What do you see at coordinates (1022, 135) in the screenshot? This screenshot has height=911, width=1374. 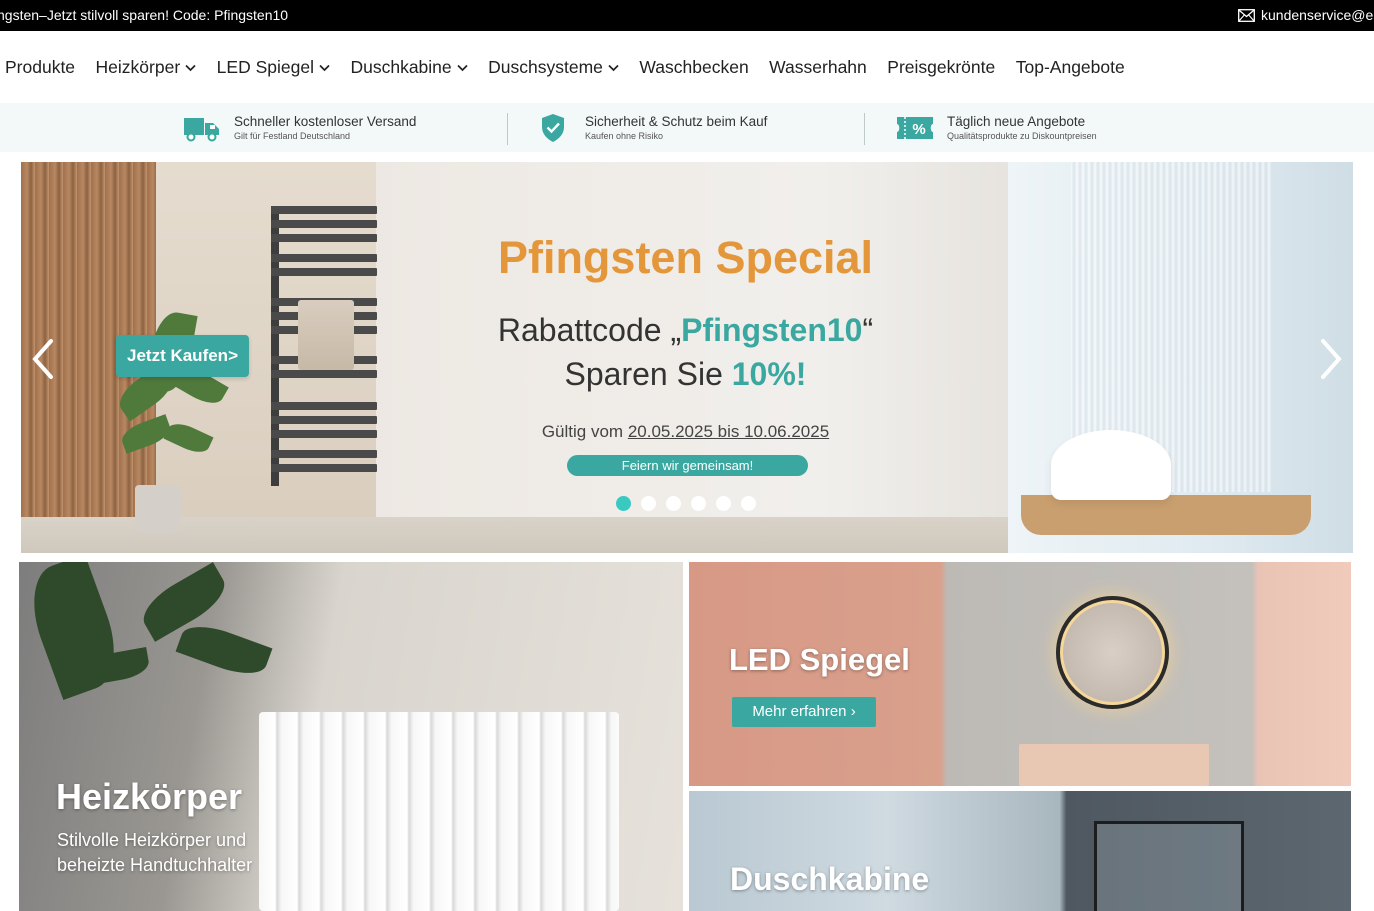 I see `benefit-subtitle: Qualitätsprodukte zu Diskountpreisen` at bounding box center [1022, 135].